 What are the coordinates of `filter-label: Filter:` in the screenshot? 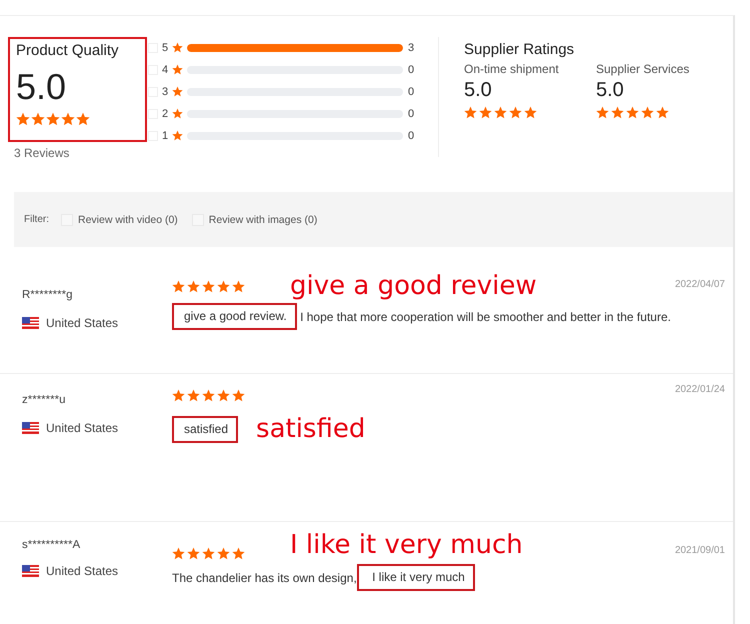 It's located at (36, 219).